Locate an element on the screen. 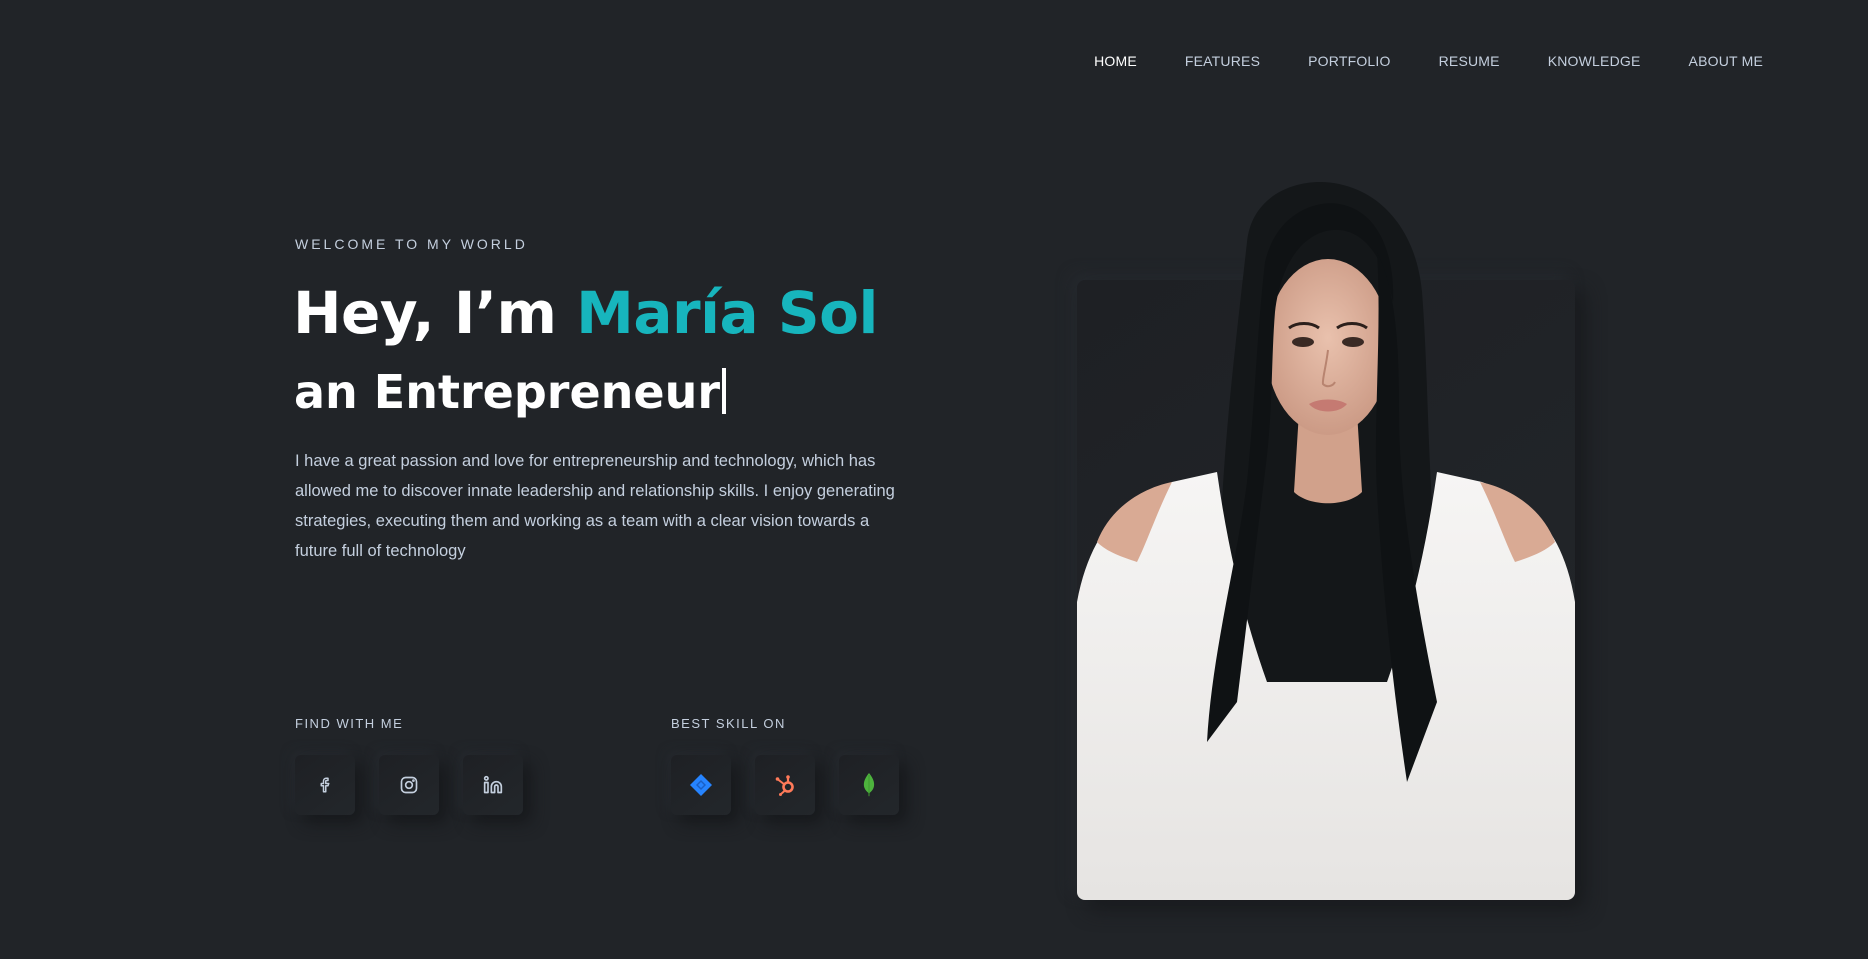 The height and width of the screenshot is (959, 1868). instagram-link is located at coordinates (409, 785).